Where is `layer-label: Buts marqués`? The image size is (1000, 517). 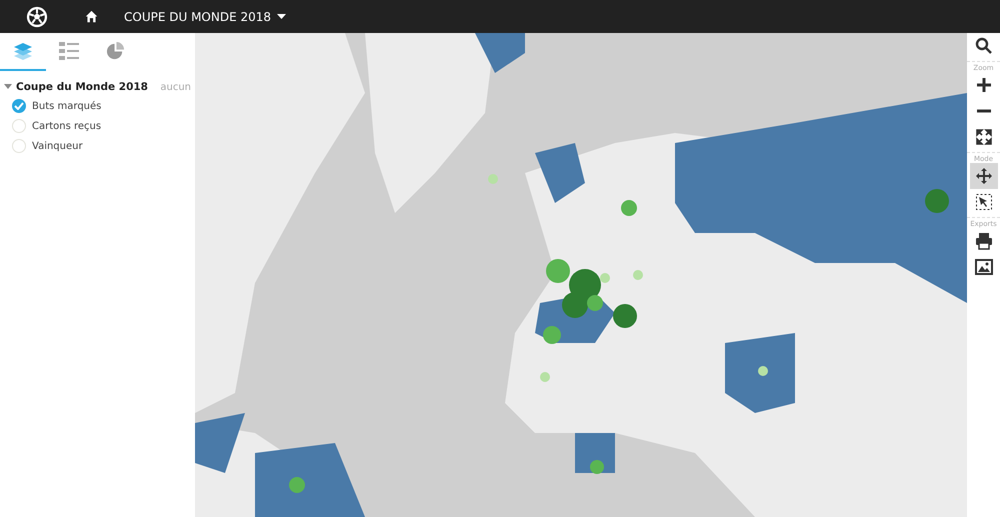 layer-label: Buts marqués is located at coordinates (67, 106).